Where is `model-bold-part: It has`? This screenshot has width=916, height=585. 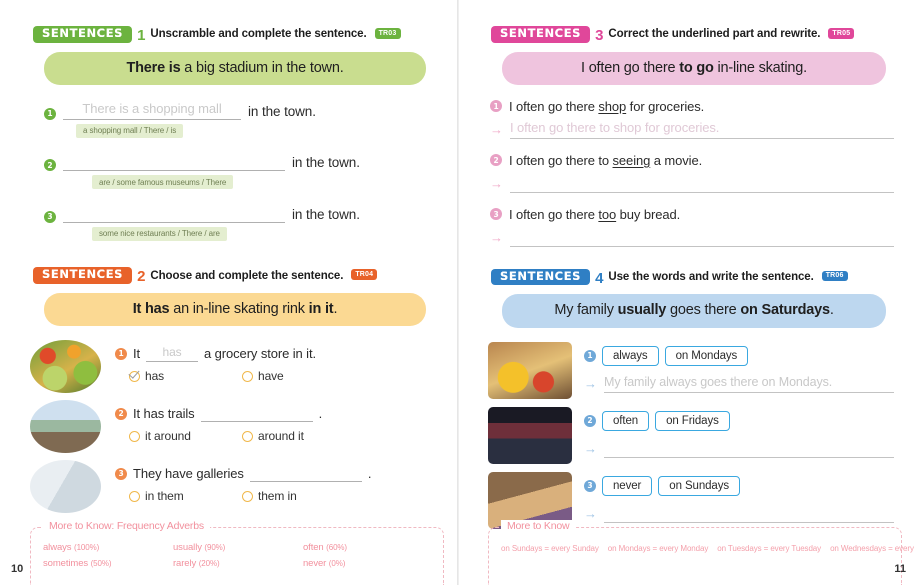
model-bold-part: It has is located at coordinates (151, 308).